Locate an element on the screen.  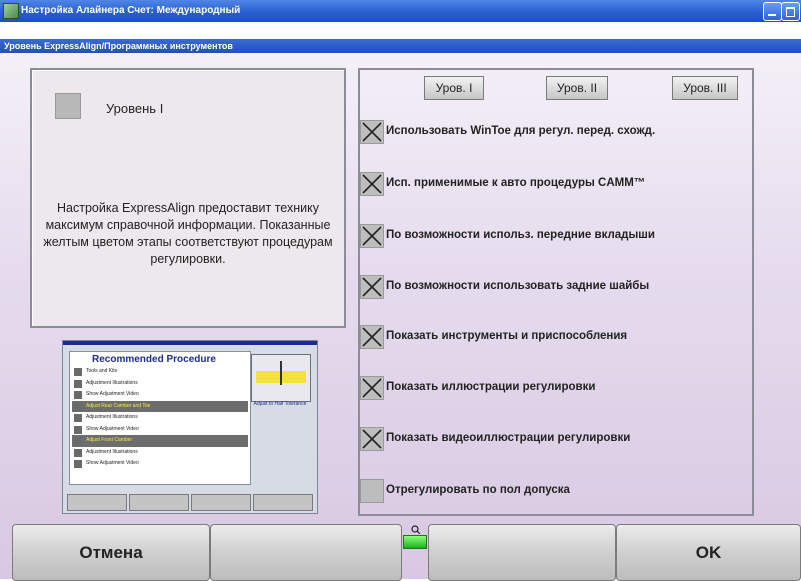
cancel-button: Отмена is located at coordinates (111, 552).